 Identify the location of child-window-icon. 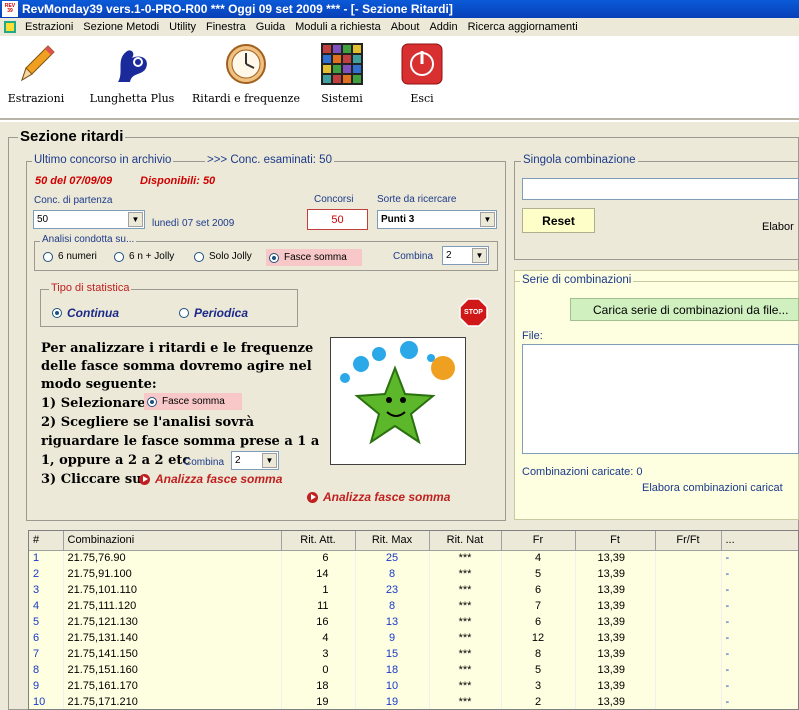
(10, 27).